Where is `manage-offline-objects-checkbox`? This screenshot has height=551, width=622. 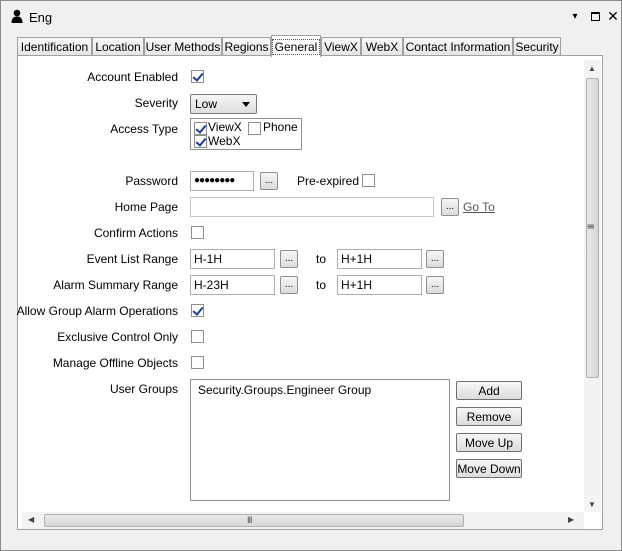 manage-offline-objects-checkbox is located at coordinates (197, 362).